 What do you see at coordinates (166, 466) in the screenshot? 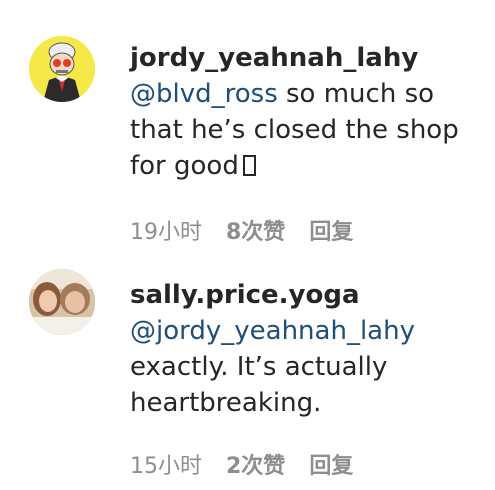
I see `timestamp: 15小时` at bounding box center [166, 466].